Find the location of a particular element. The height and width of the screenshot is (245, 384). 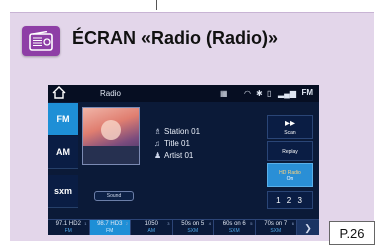

preset-frequency: 70s on 7 is located at coordinates (276, 224).